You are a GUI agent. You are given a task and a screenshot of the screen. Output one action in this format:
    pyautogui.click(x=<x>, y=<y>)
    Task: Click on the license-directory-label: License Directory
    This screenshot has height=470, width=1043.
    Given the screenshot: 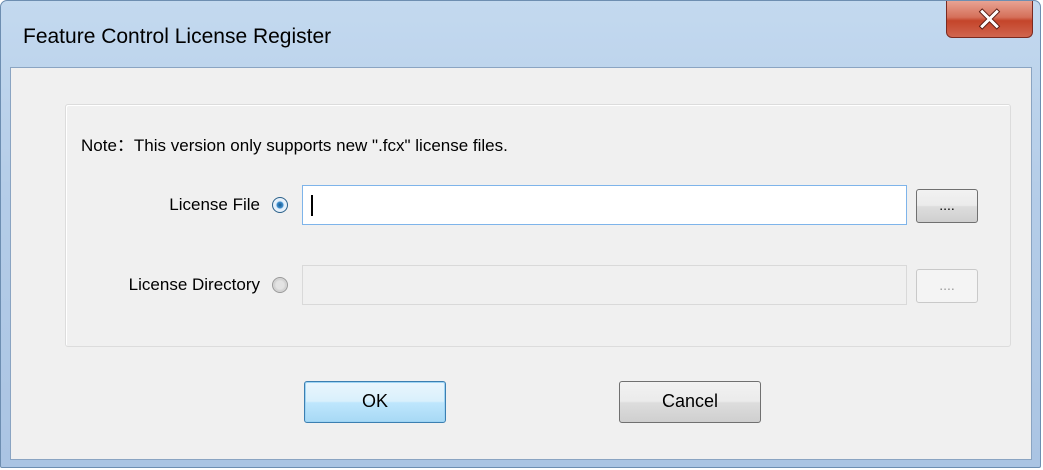 What is the action you would take?
    pyautogui.click(x=194, y=284)
    